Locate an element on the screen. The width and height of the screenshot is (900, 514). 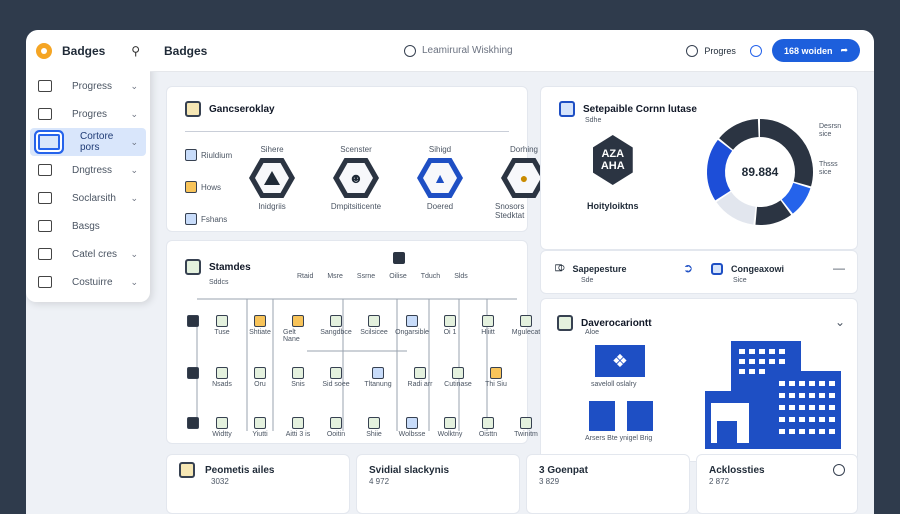
skill-node: Tltanung is located at coordinates (378, 377).